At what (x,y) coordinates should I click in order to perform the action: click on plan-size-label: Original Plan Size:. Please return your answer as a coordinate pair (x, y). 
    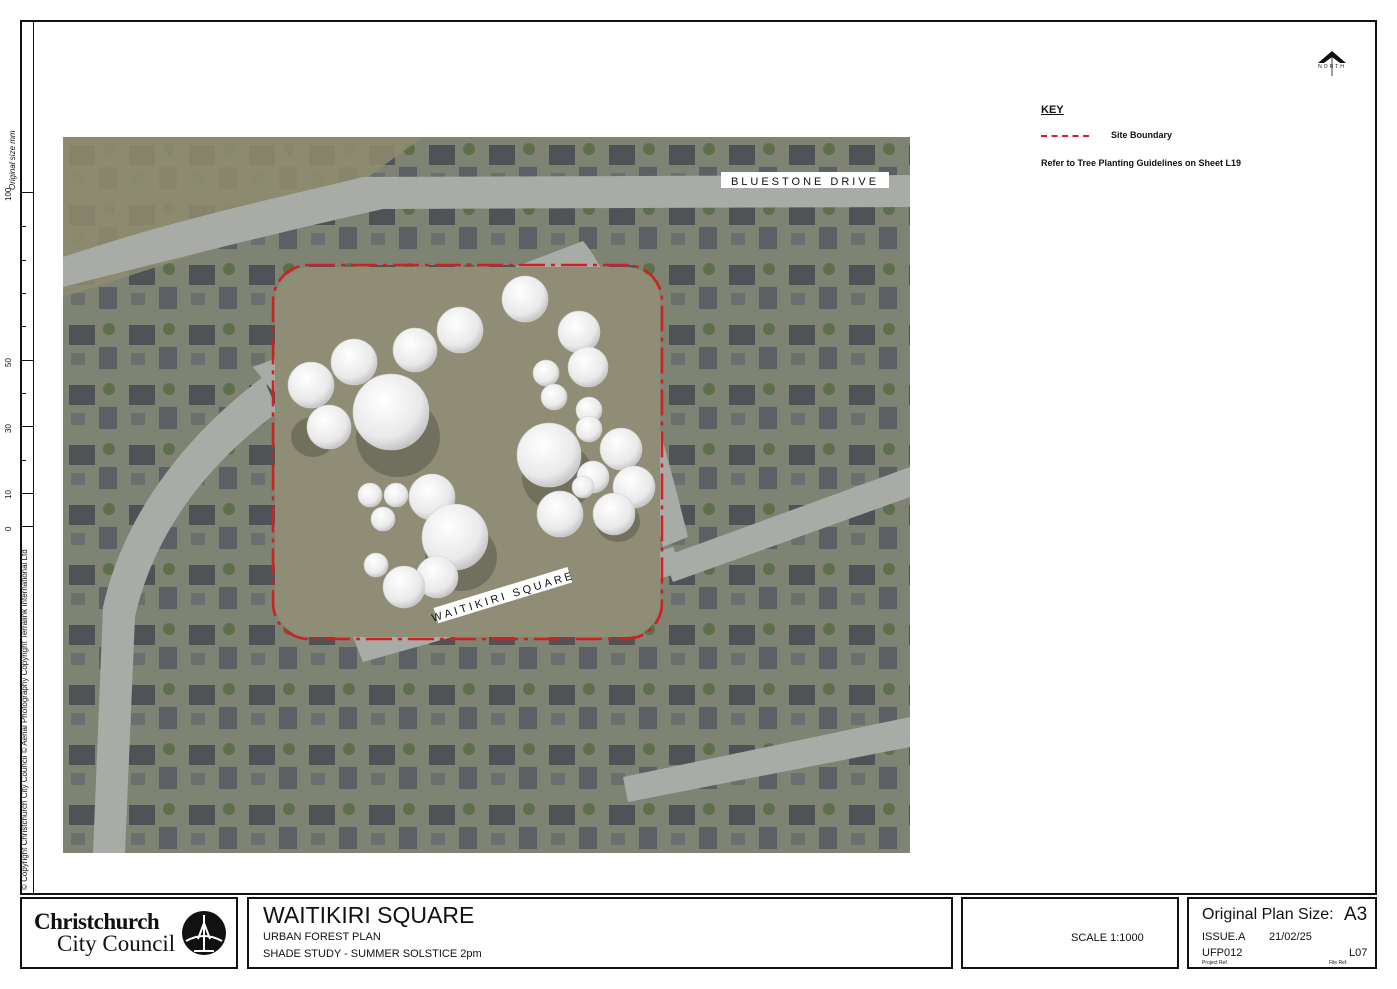
    Looking at the image, I should click on (1268, 914).